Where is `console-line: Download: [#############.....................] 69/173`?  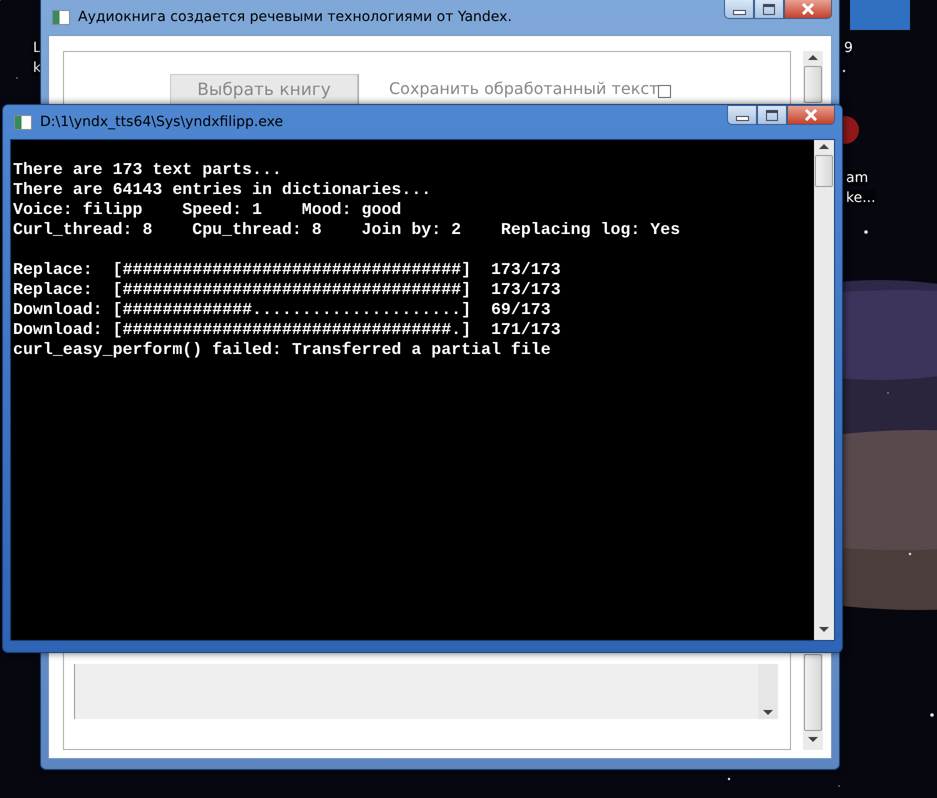
console-line: Download: [#############.....................] 69/173 is located at coordinates (282, 310).